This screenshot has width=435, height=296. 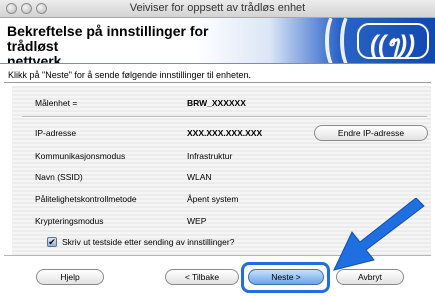 I want to click on pointer-arrow-icon, so click(x=379, y=234).